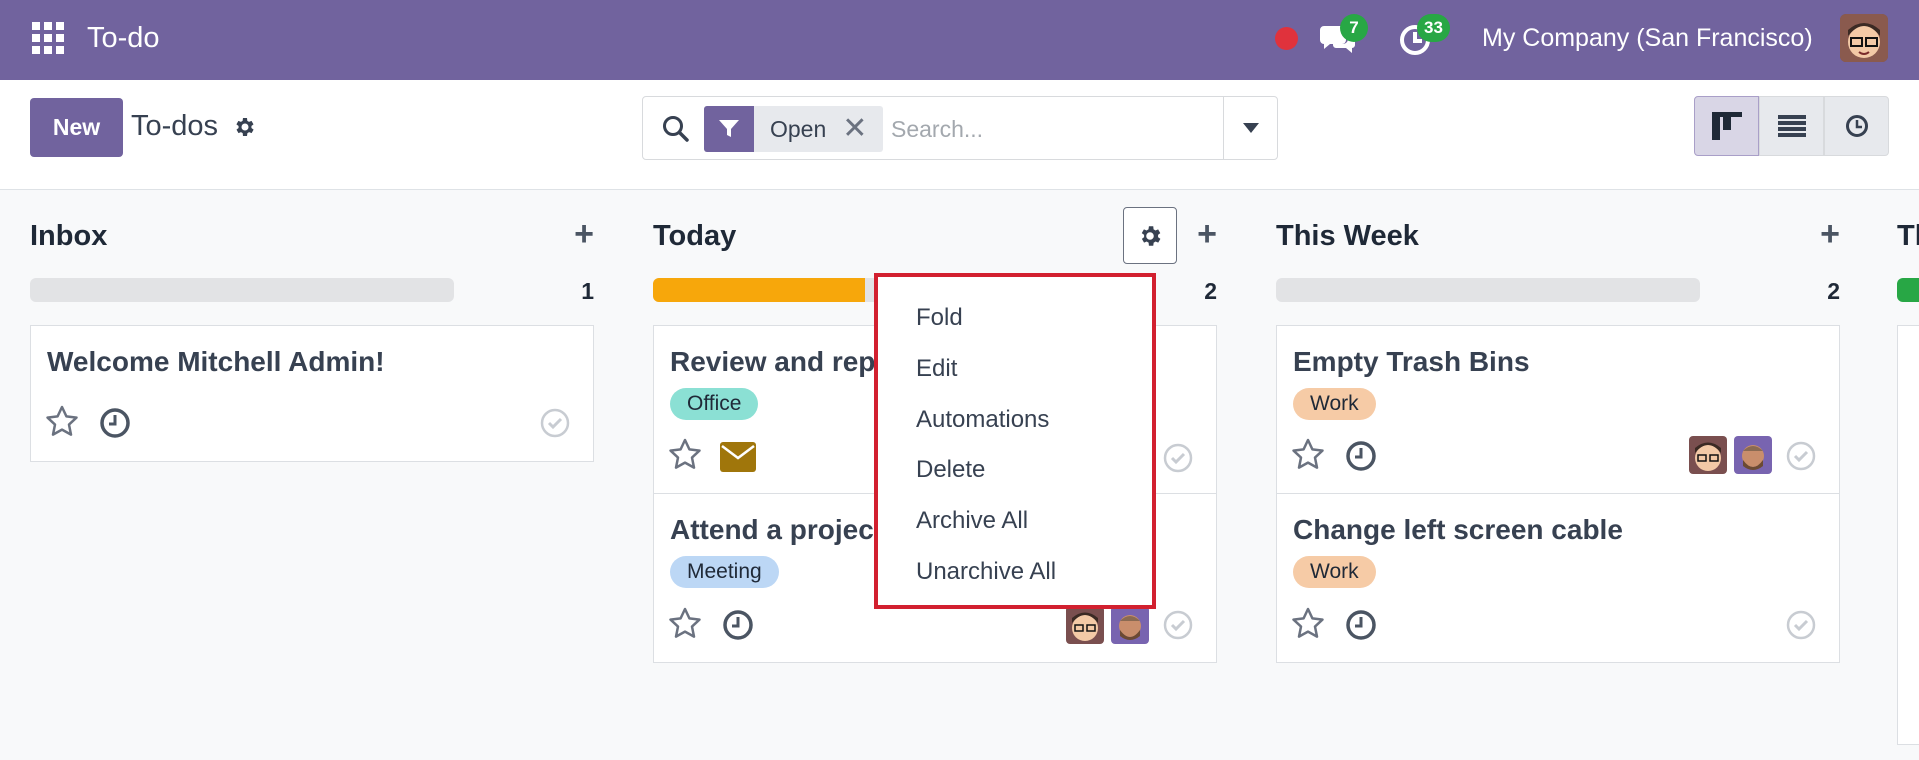 The width and height of the screenshot is (1919, 760). What do you see at coordinates (694, 236) in the screenshot?
I see `column-title: Today` at bounding box center [694, 236].